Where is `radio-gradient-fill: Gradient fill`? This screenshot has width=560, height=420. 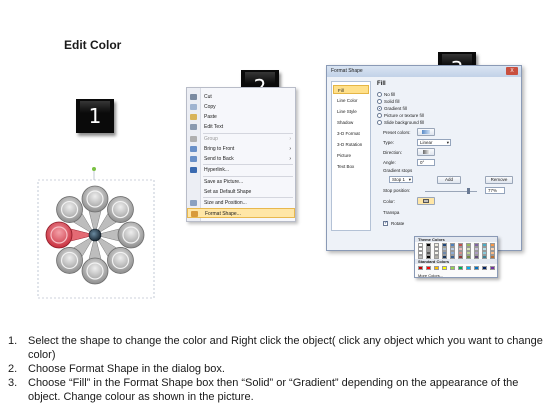
radio-gradient-fill: Gradient fill is located at coordinates (392, 108).